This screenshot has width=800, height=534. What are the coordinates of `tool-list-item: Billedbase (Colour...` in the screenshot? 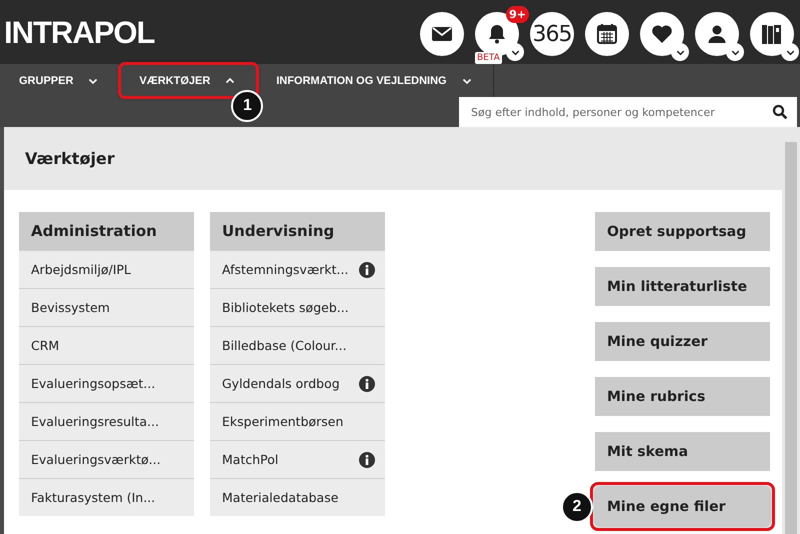 It's located at (297, 345).